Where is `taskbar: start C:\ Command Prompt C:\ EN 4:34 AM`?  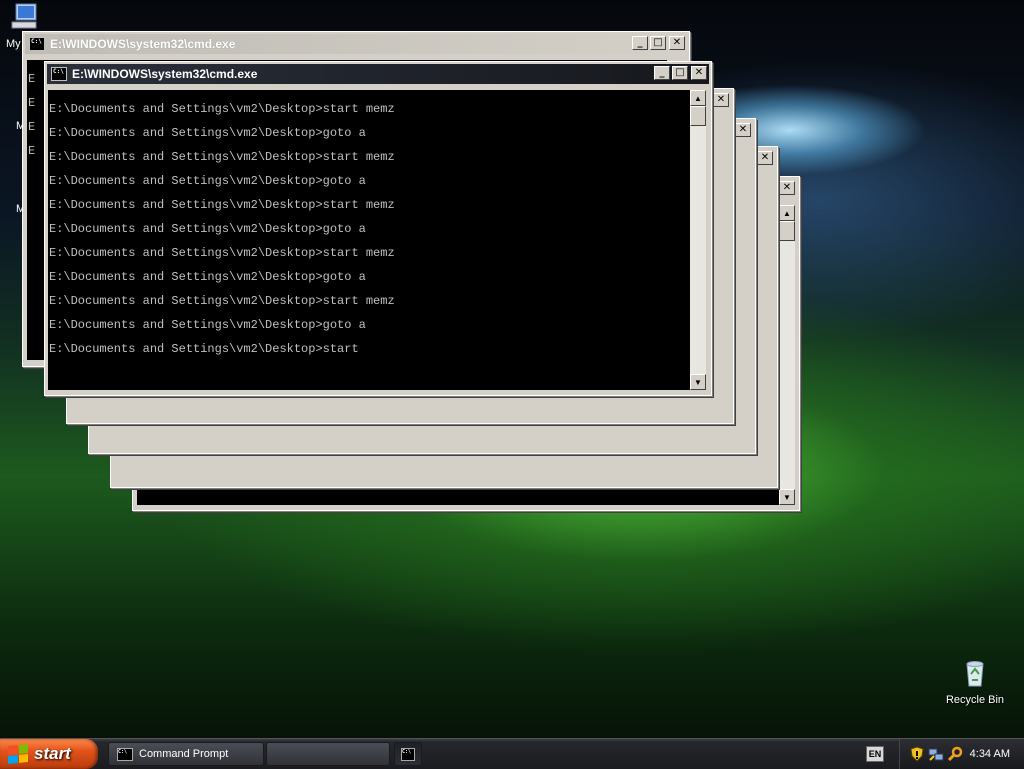
taskbar: start C:\ Command Prompt C:\ EN 4:34 AM is located at coordinates (512, 753).